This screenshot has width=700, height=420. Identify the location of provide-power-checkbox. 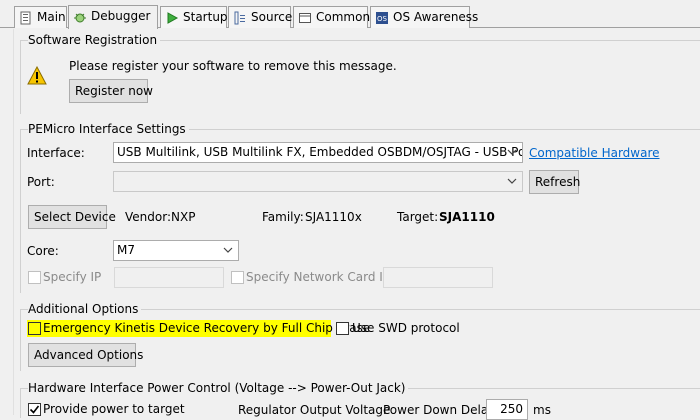
(34, 409).